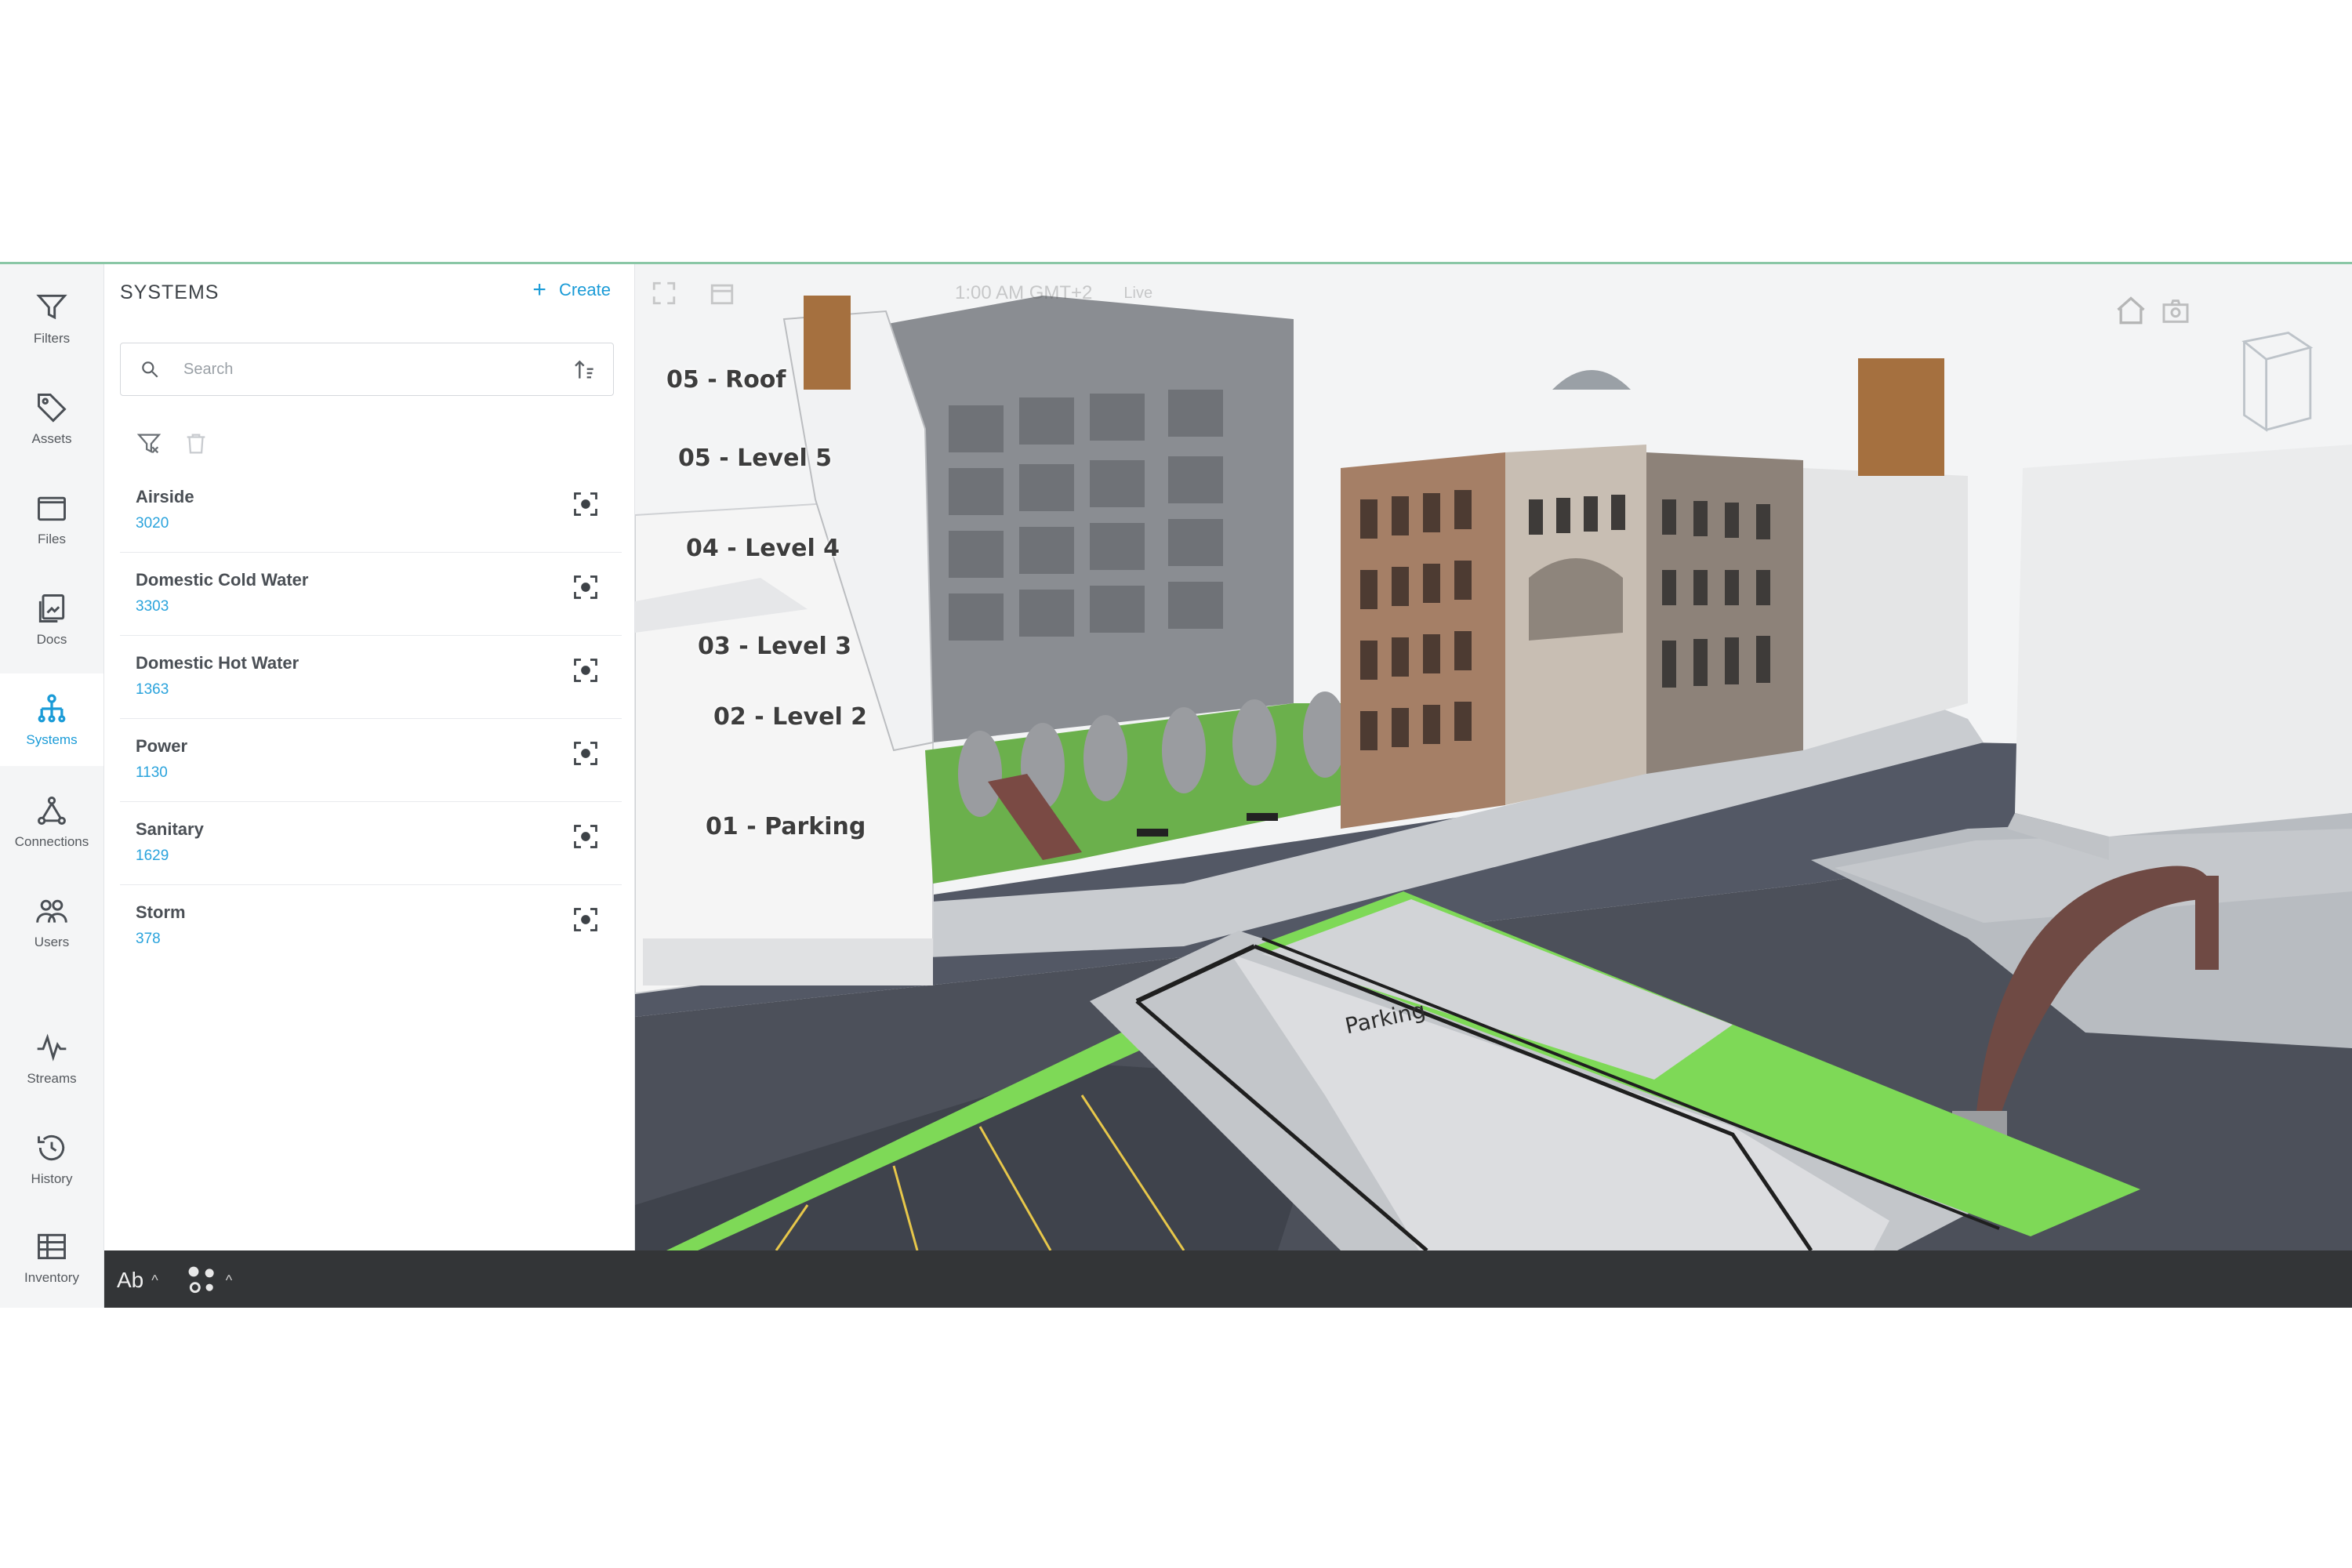 The height and width of the screenshot is (1568, 2352). What do you see at coordinates (52, 1246) in the screenshot?
I see `table-icon` at bounding box center [52, 1246].